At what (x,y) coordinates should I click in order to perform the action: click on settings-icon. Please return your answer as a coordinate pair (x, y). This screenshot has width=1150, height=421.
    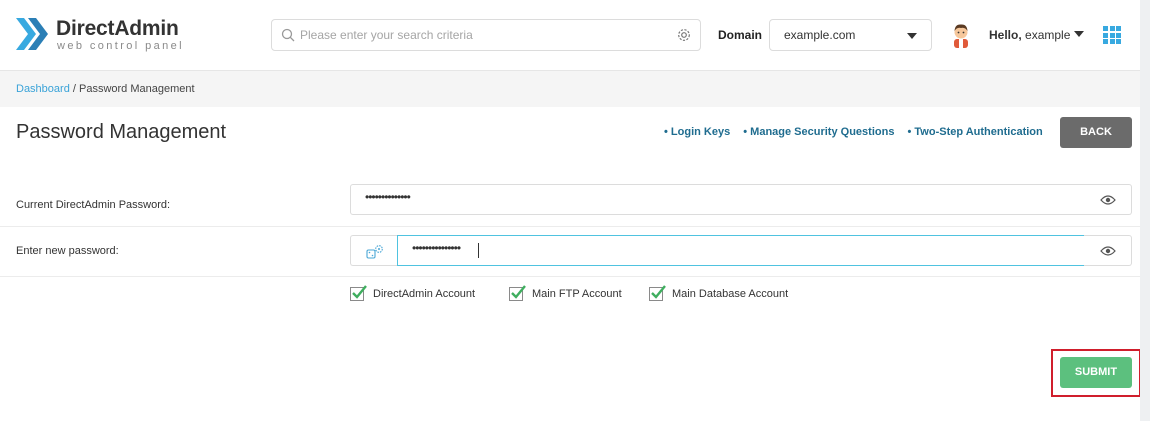
    Looking at the image, I should click on (684, 35).